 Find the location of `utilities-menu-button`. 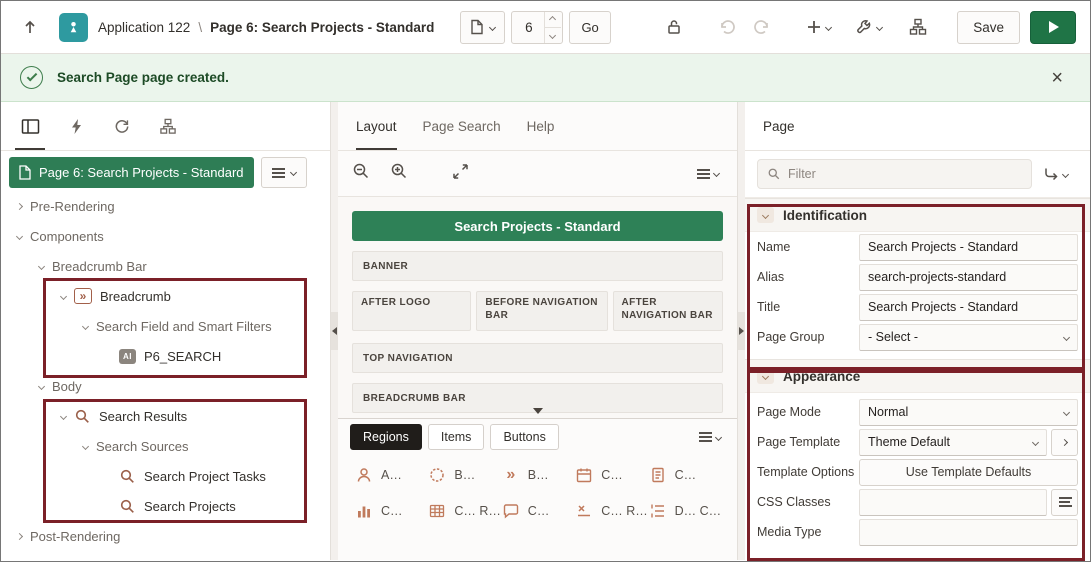

utilities-menu-button is located at coordinates (868, 27).